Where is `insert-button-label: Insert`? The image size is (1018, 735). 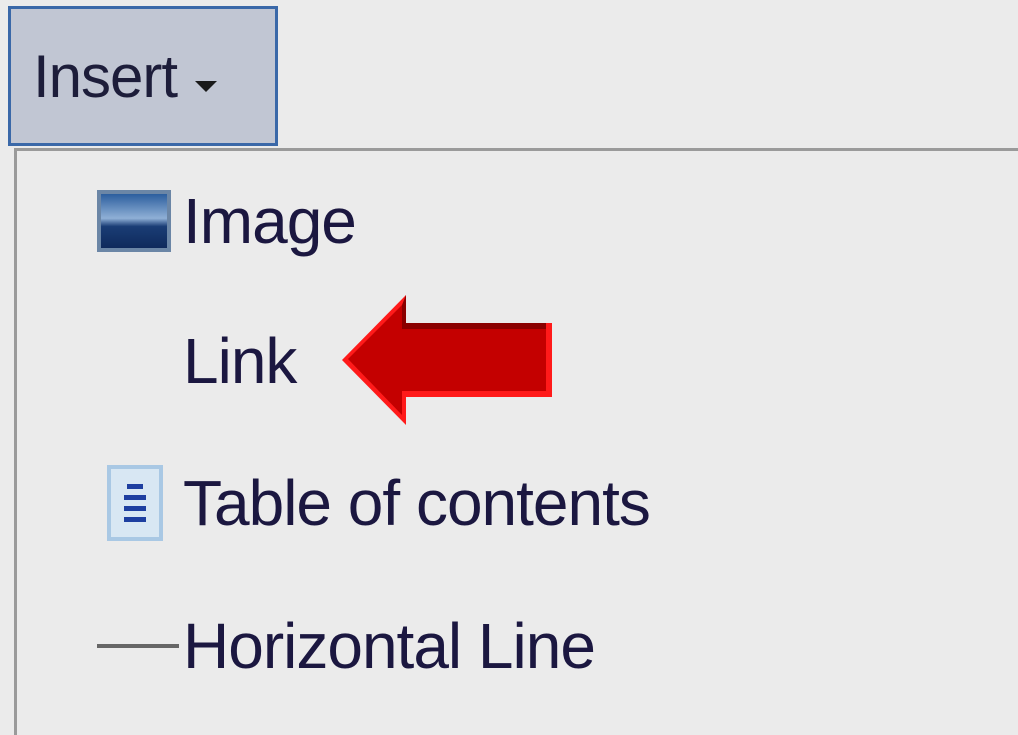
insert-button-label: Insert is located at coordinates (105, 76).